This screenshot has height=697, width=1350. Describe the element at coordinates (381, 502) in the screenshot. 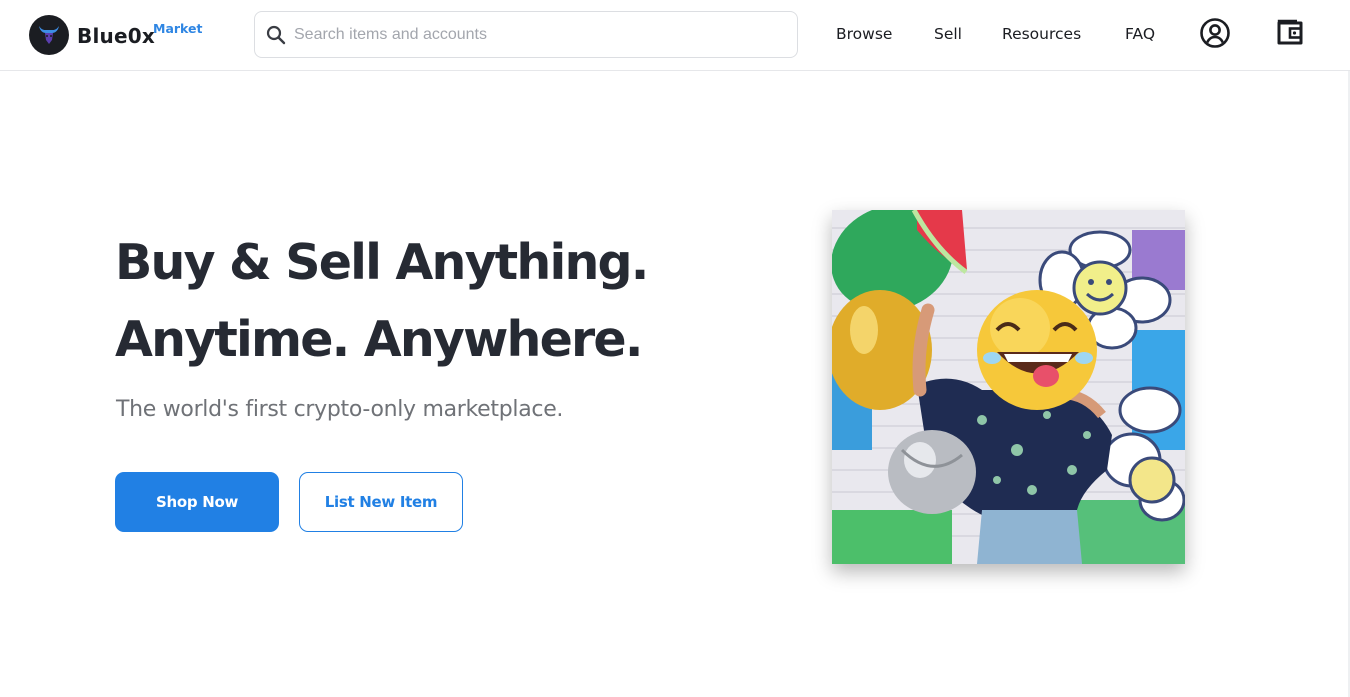

I see `list-new-item-button: List New Item` at that location.